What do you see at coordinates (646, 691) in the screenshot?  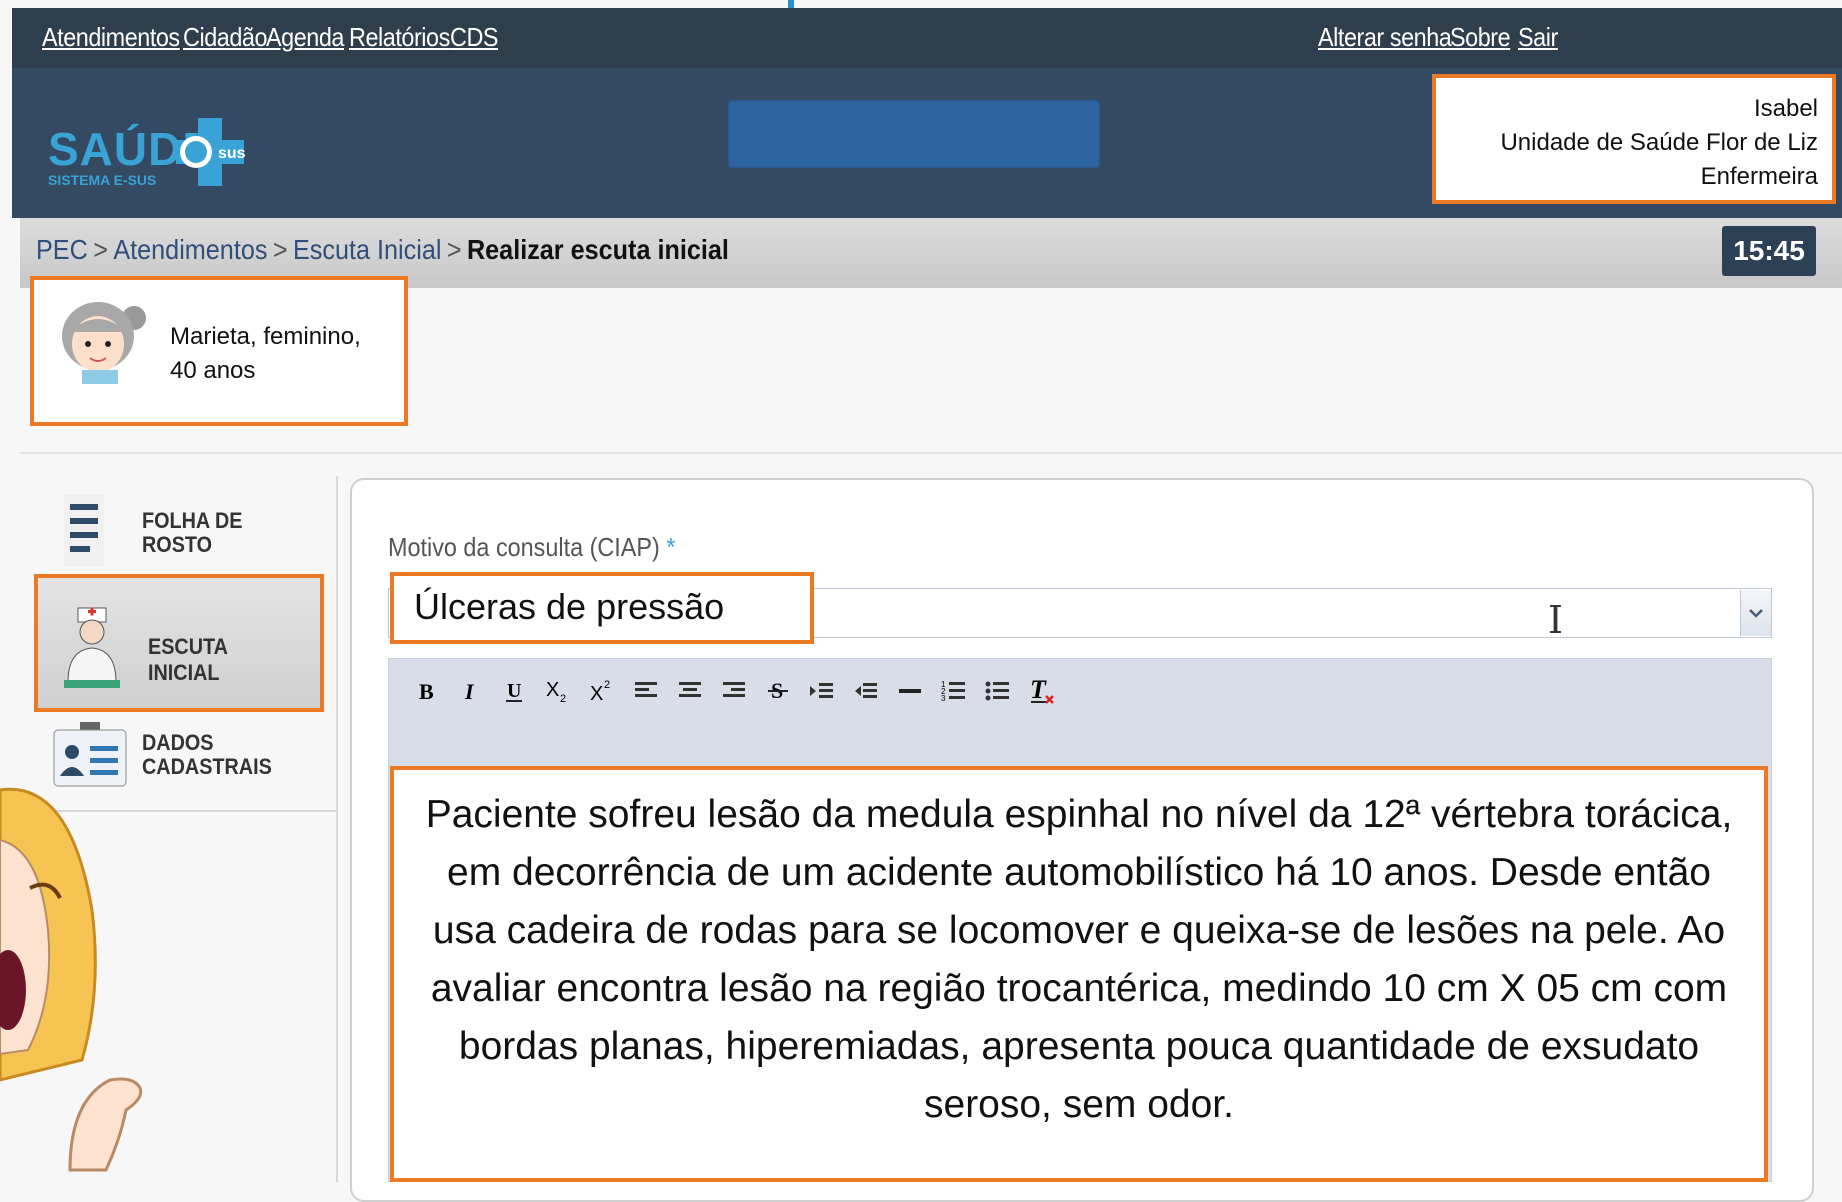 I see `align-left-icon` at bounding box center [646, 691].